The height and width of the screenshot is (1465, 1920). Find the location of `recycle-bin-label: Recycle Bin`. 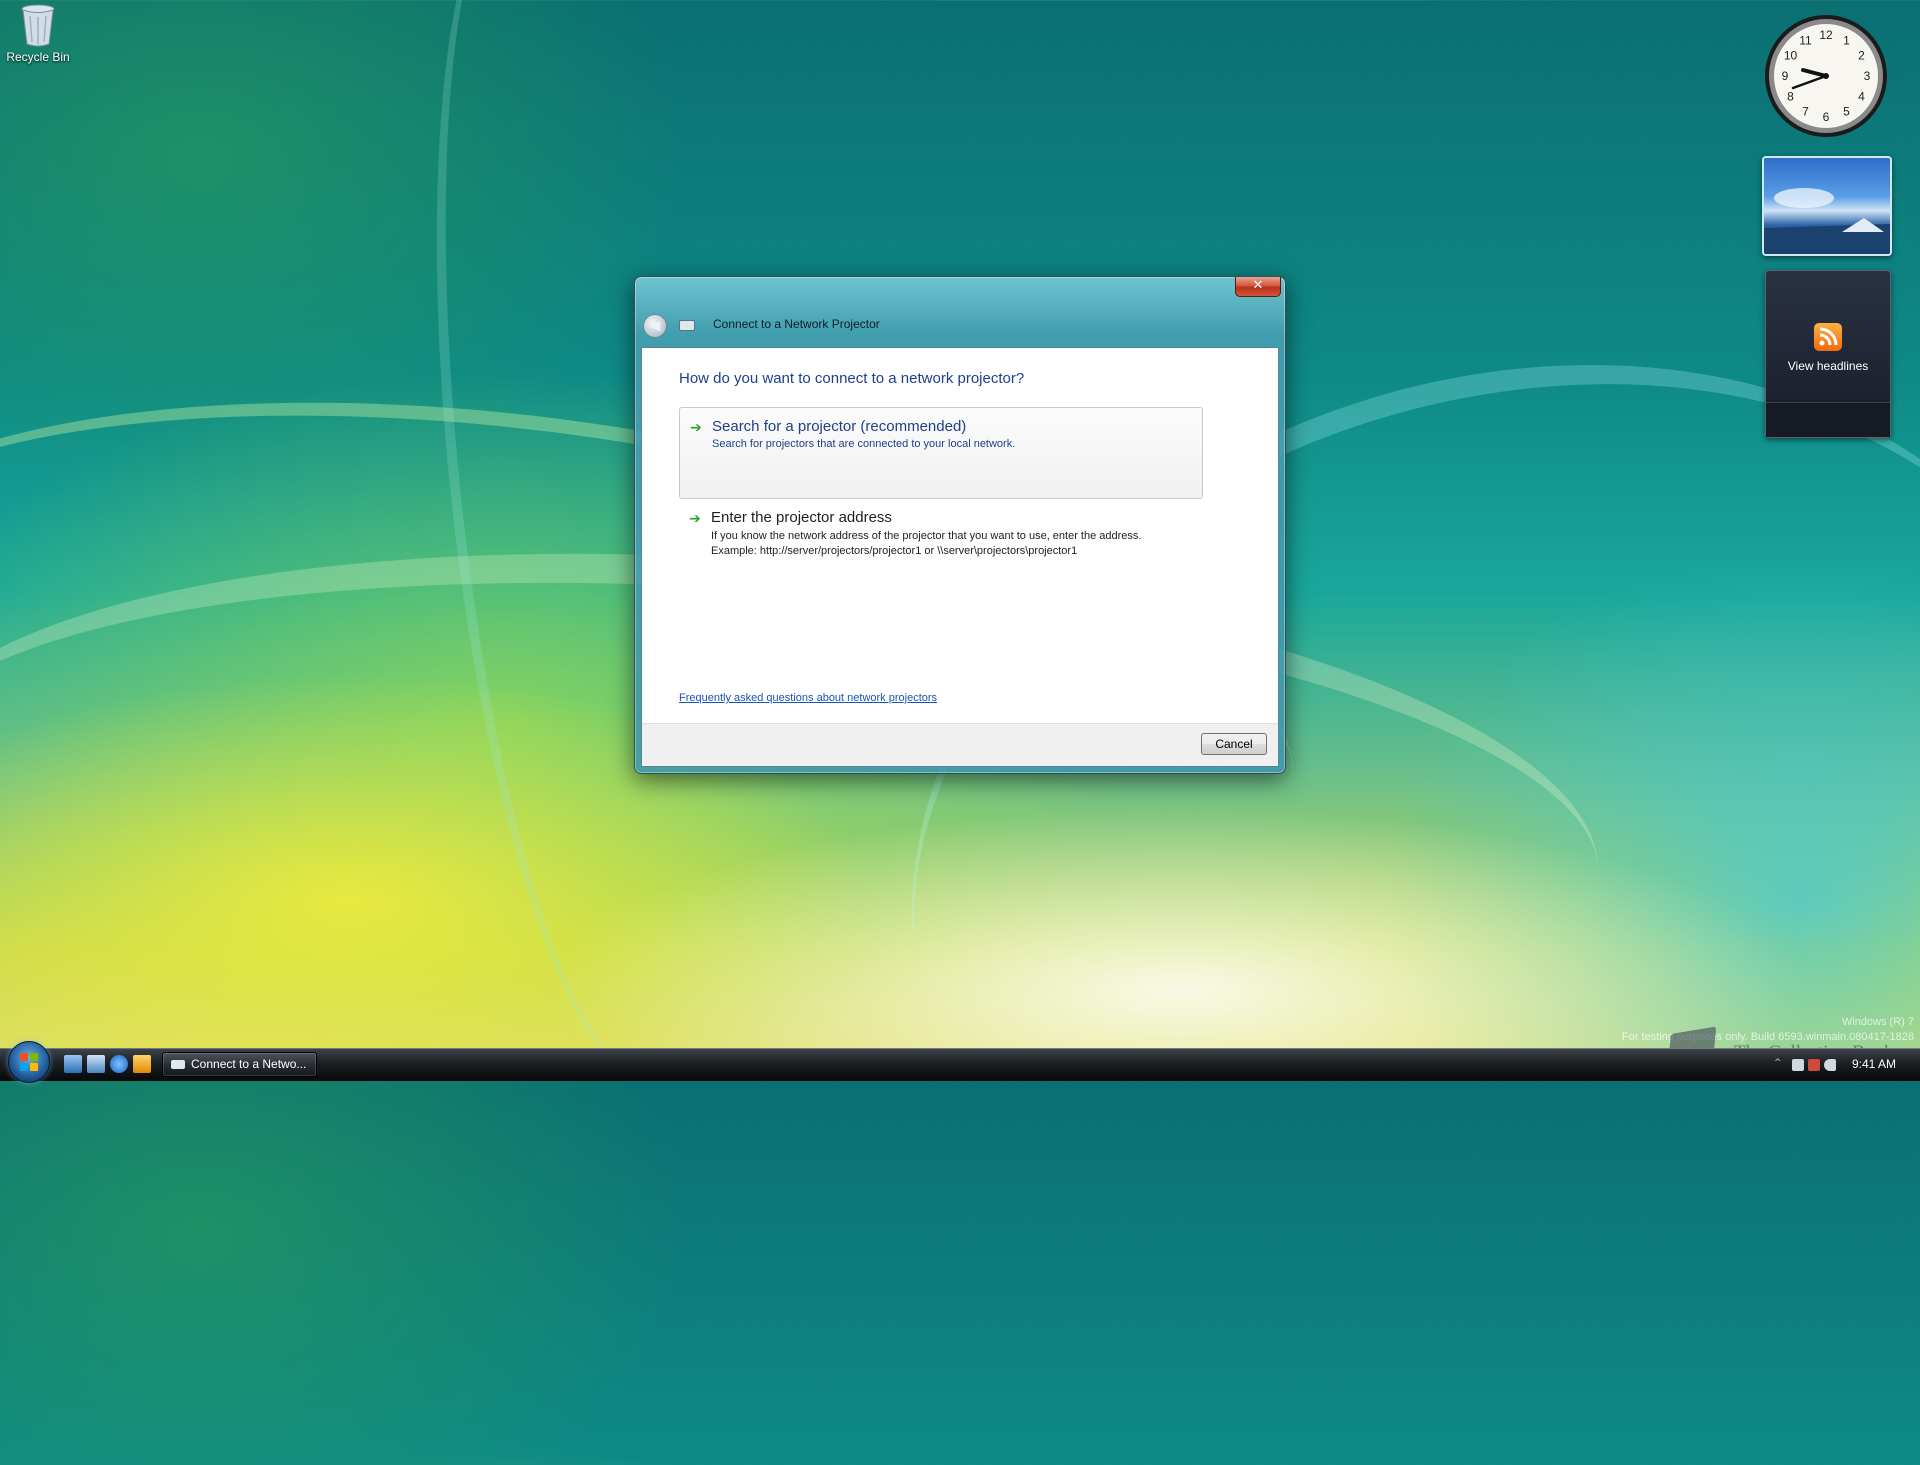

recycle-bin-label: Recycle Bin is located at coordinates (38, 57).